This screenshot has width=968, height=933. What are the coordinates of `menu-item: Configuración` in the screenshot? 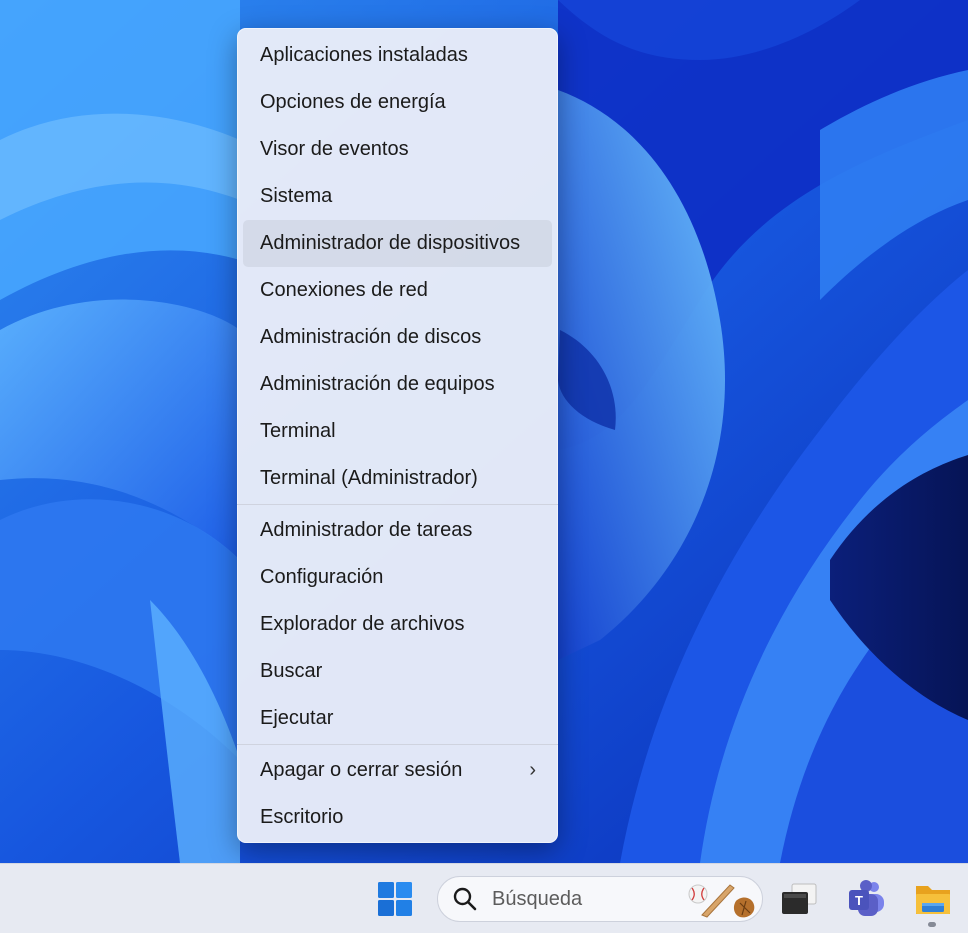 It's located at (397, 577).